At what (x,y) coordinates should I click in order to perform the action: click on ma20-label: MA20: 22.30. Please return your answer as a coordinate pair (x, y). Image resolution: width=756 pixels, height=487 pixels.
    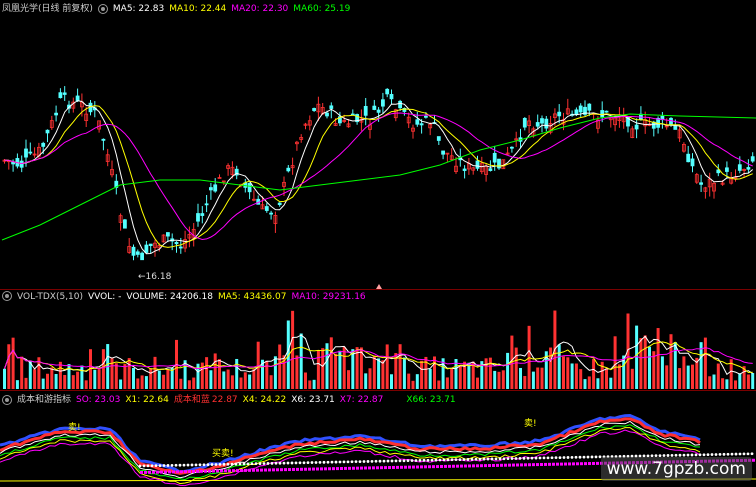
    Looking at the image, I should click on (260, 9).